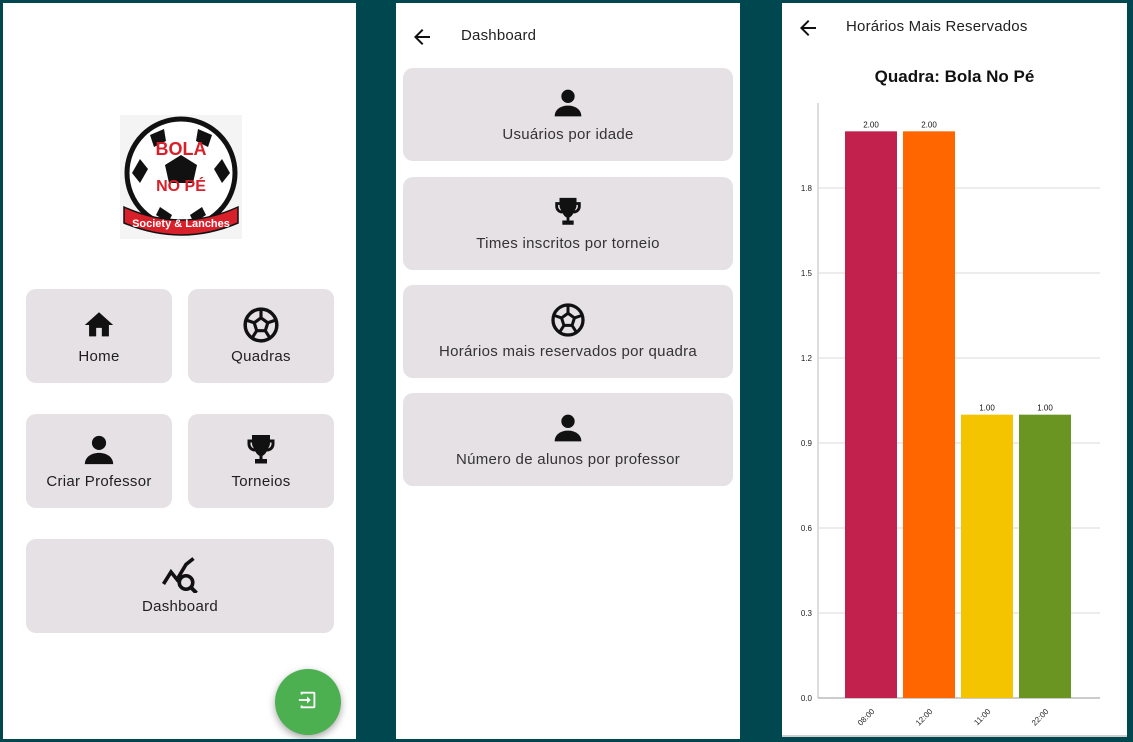 Image resolution: width=1133 pixels, height=742 pixels. I want to click on dashboard-button-label: Dashboard, so click(180, 606).